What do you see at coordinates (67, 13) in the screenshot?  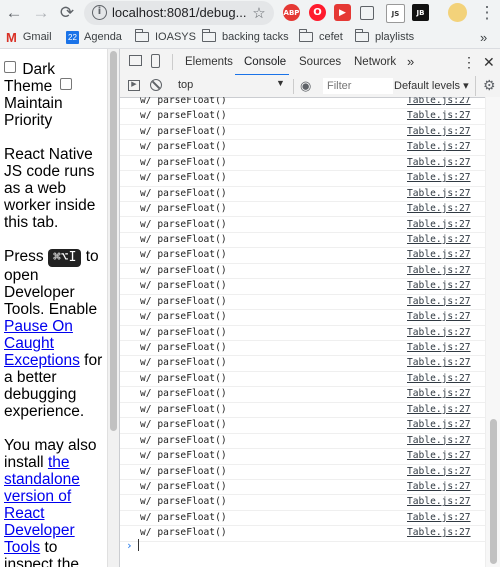 I see `reload-icon: ⟳` at bounding box center [67, 13].